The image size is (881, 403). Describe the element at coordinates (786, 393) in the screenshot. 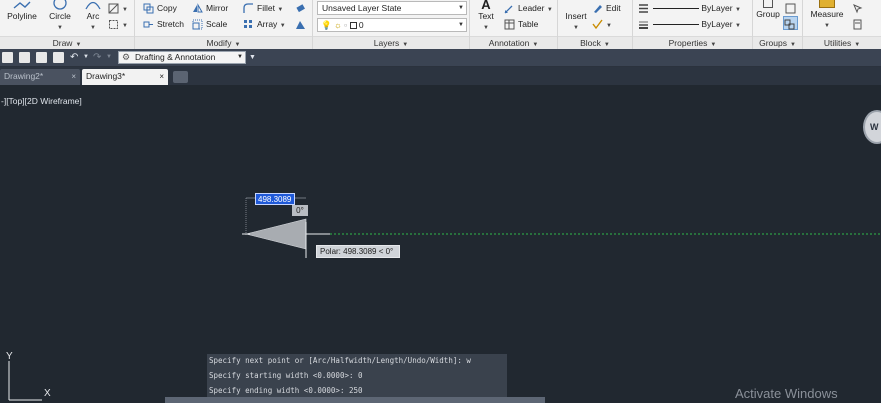

I see `activate-windows-watermark: Activate Windows` at that location.